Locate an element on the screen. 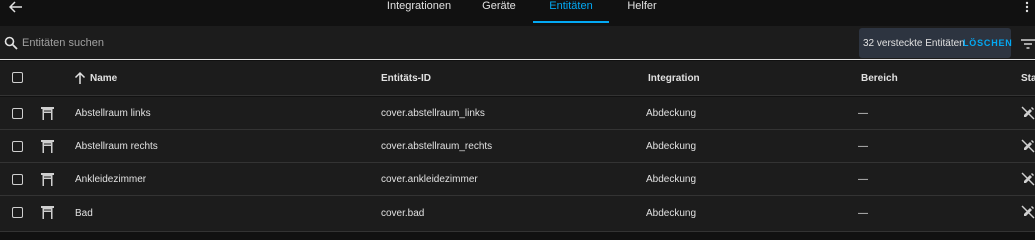 Image resolution: width=1035 pixels, height=240 pixels. hidden-entities-chip: 32 versteckte Entitäten LÖSCHEN is located at coordinates (936, 43).